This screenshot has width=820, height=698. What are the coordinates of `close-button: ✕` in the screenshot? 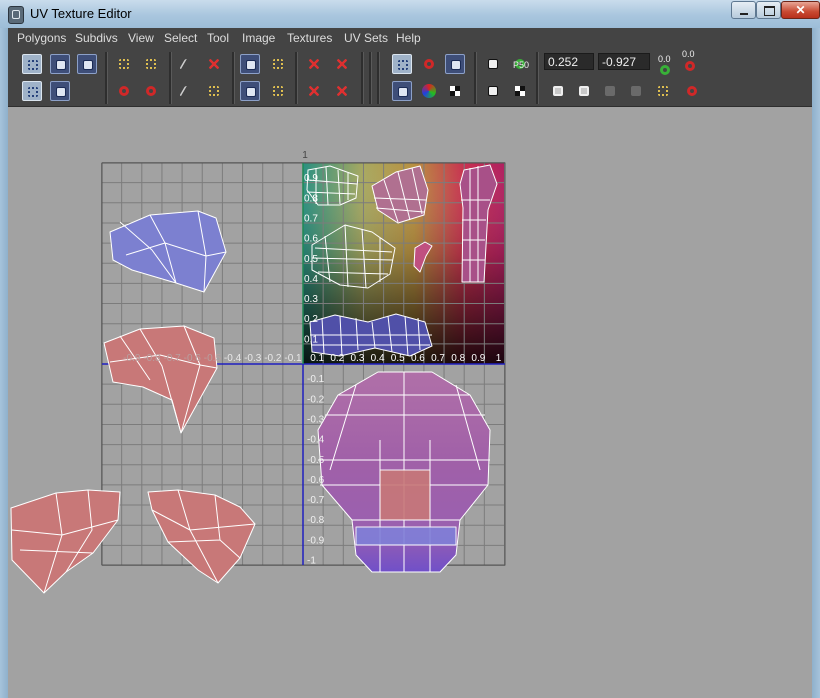 It's located at (800, 10).